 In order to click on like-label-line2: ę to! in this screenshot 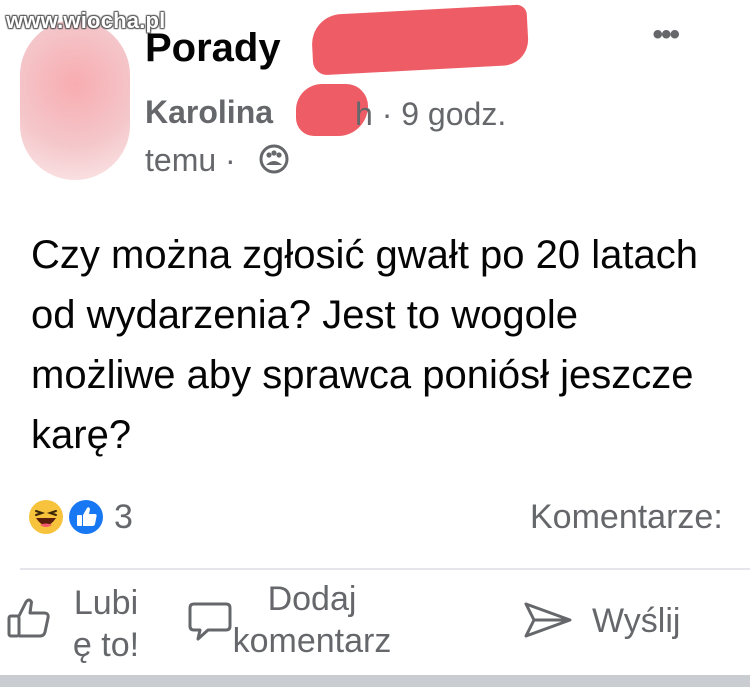, I will do `click(106, 645)`.